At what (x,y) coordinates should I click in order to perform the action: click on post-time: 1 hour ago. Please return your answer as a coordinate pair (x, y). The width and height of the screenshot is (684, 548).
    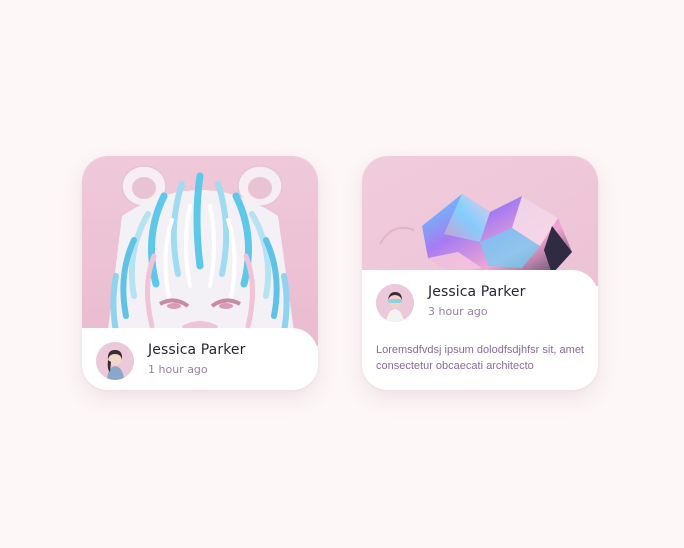
    Looking at the image, I should click on (178, 369).